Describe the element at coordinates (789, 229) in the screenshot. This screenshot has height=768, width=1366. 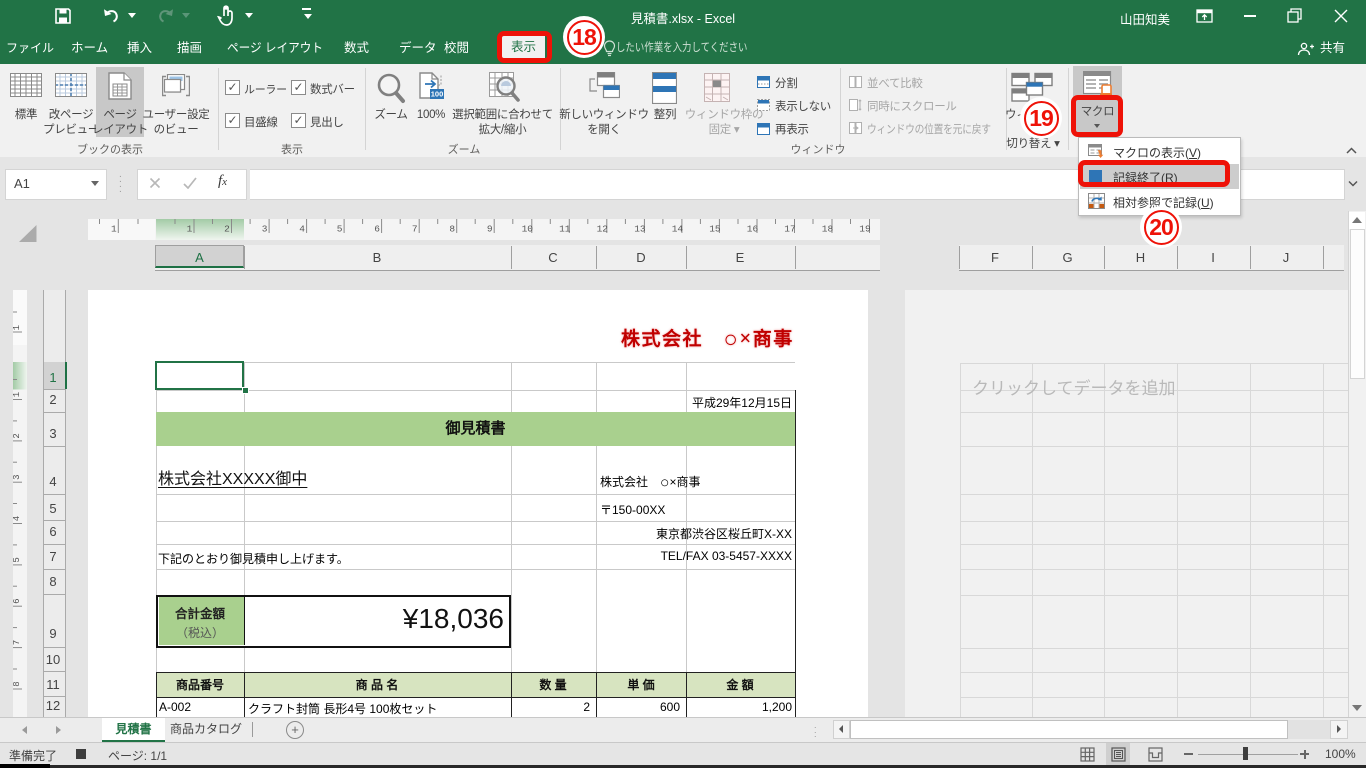
I see `svg-text: 17` at that location.